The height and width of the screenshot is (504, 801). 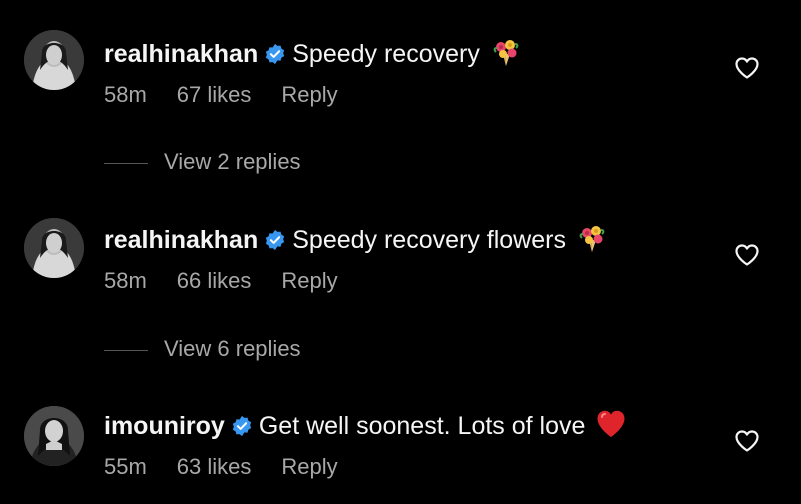 I want to click on likes-count: 67 likes, so click(x=214, y=94).